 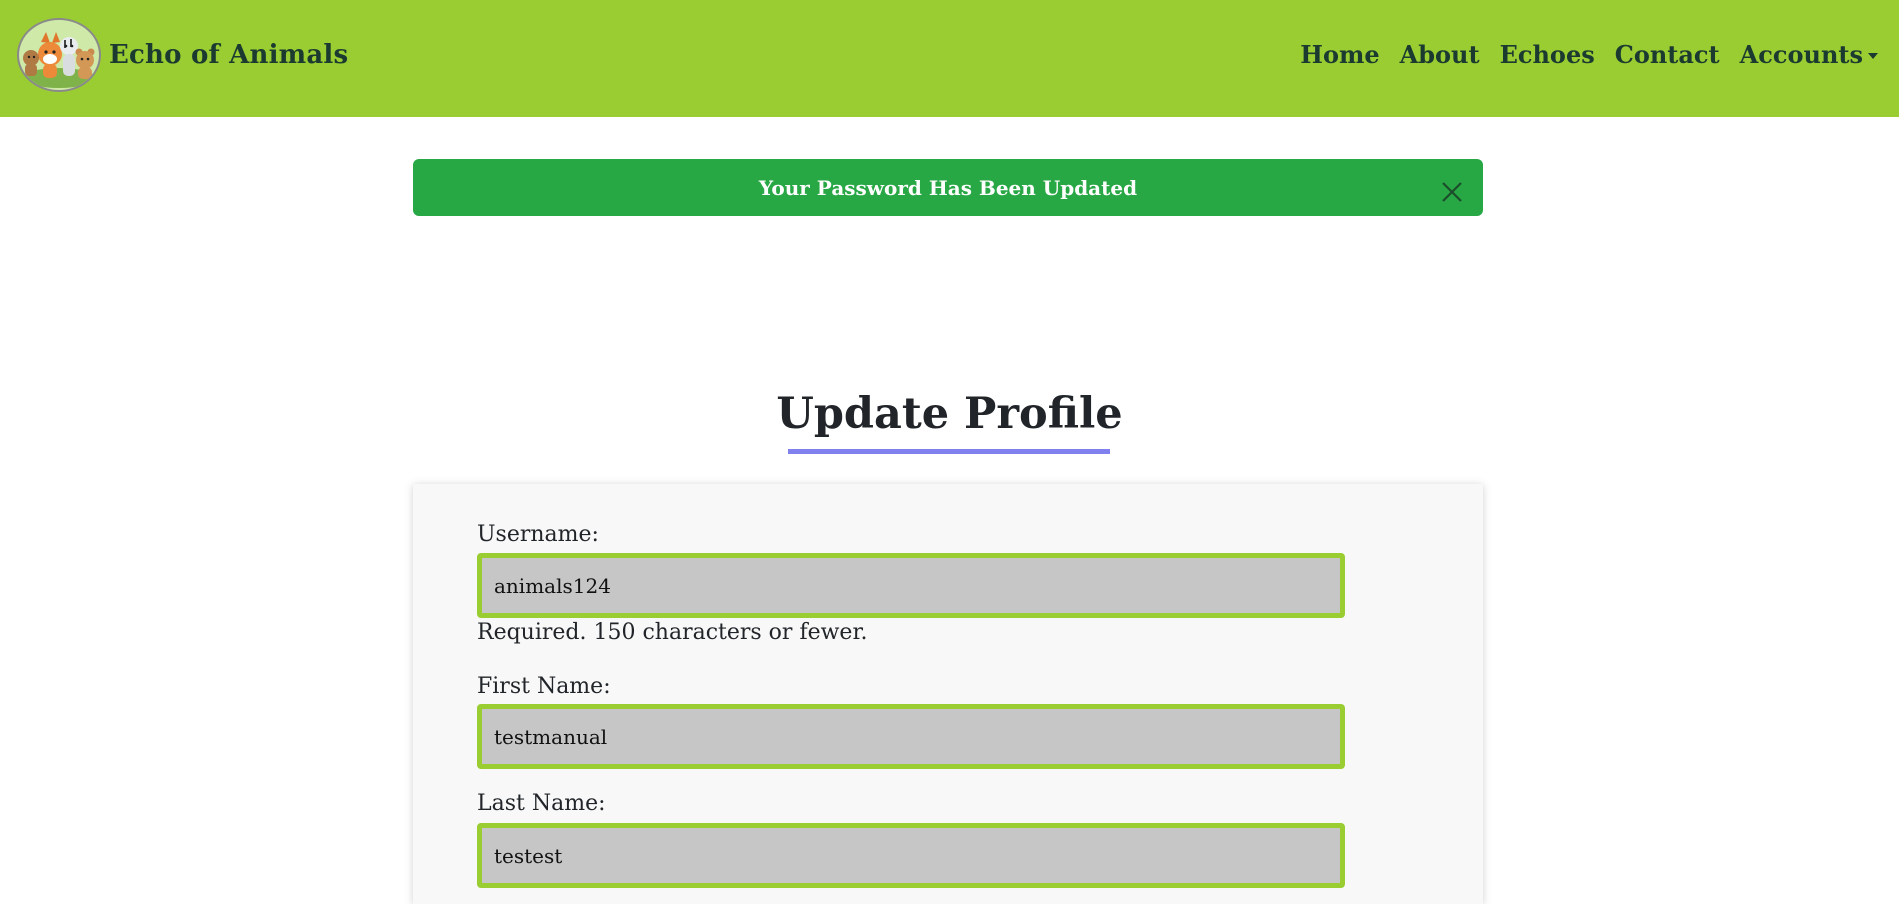 I want to click on alert-message: Your Password Has Been Updated, so click(x=948, y=188).